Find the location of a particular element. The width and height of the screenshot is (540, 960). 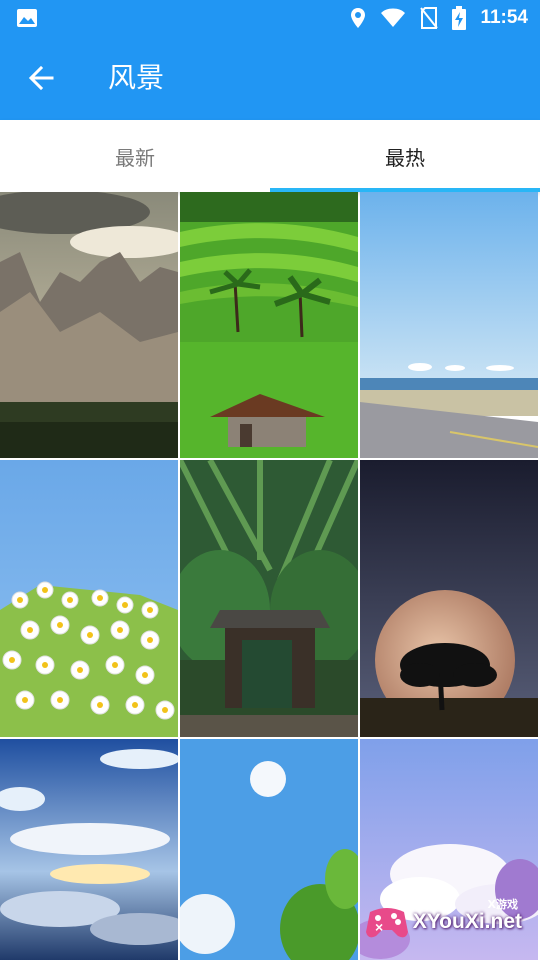

app-bar: 风景 is located at coordinates (270, 78).